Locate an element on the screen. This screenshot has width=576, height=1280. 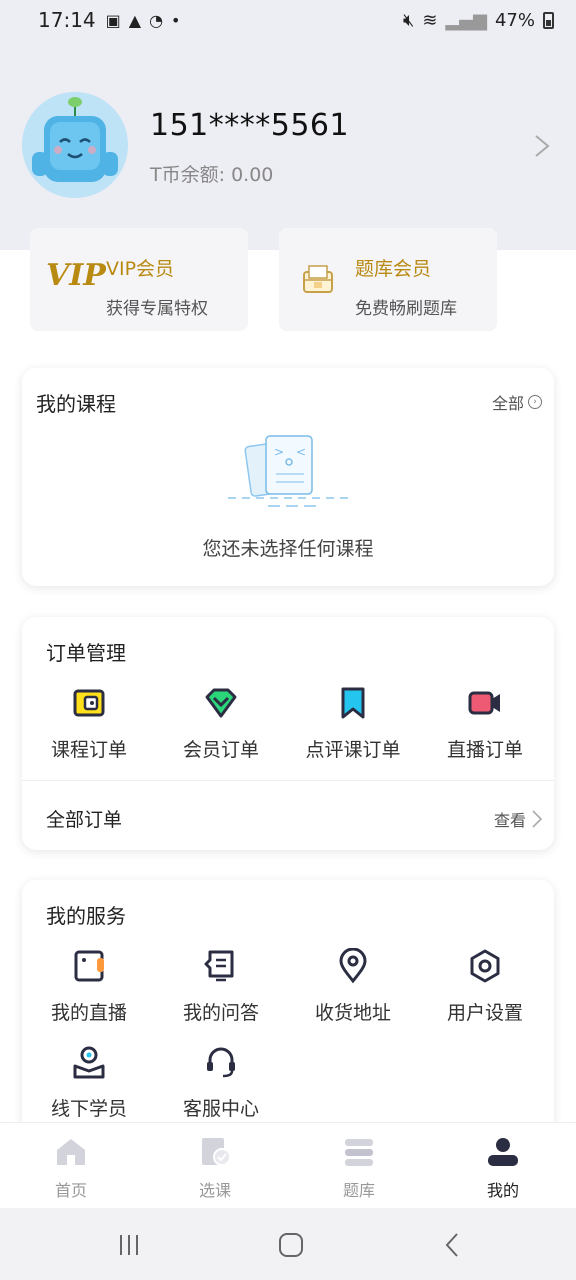
vip-member-card: VIP VIP会员 获得专属特权 is located at coordinates (139, 279).